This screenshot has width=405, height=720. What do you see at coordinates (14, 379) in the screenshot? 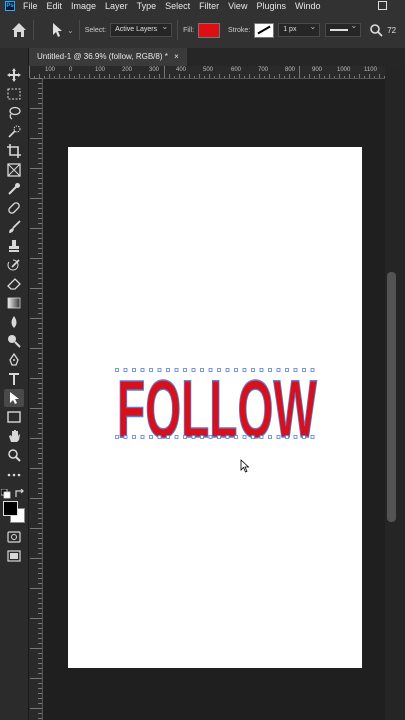
I see `type-tool-icon` at bounding box center [14, 379].